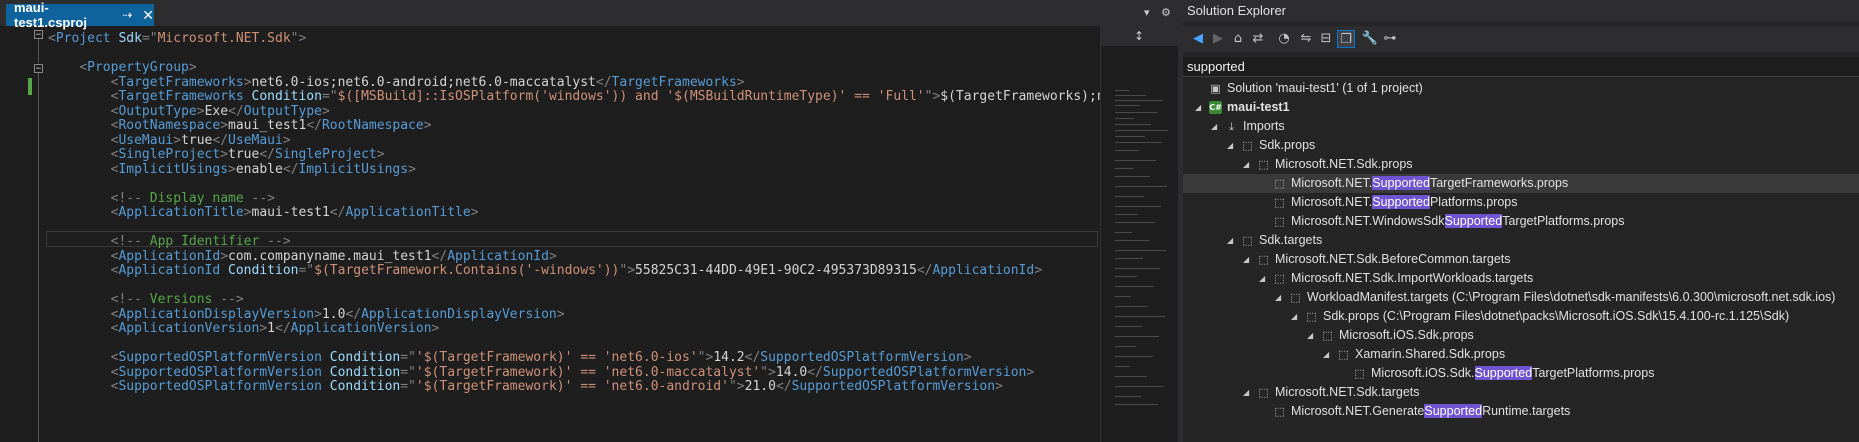 The height and width of the screenshot is (442, 1859). Describe the element at coordinates (1404, 202) in the screenshot. I see `tree-item-label: Microsoft.NET.SupportedPlatforms.props` at that location.